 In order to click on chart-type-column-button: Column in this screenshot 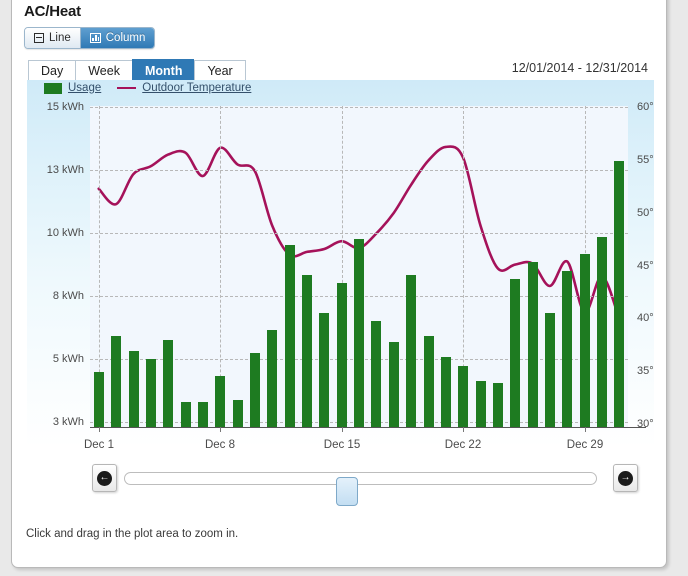, I will do `click(117, 38)`.